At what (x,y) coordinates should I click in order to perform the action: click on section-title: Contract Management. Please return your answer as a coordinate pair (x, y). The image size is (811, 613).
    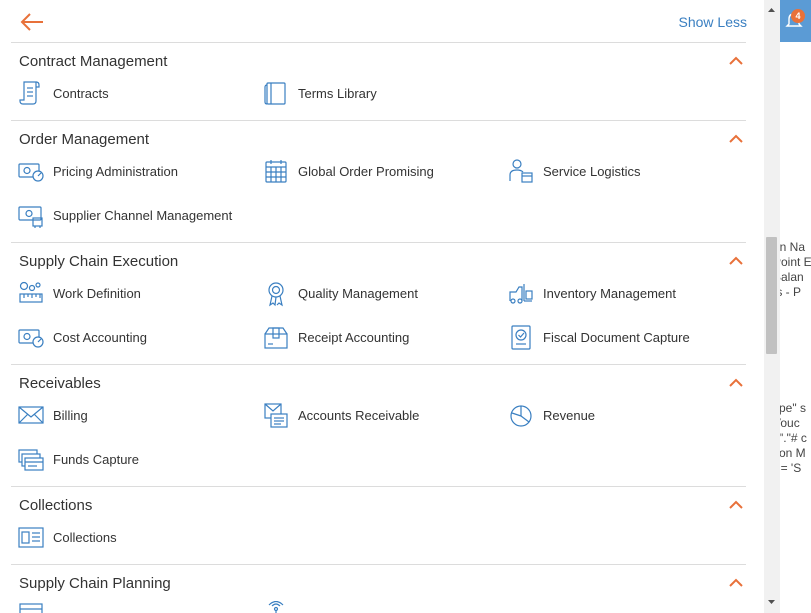
    Looking at the image, I should click on (93, 61).